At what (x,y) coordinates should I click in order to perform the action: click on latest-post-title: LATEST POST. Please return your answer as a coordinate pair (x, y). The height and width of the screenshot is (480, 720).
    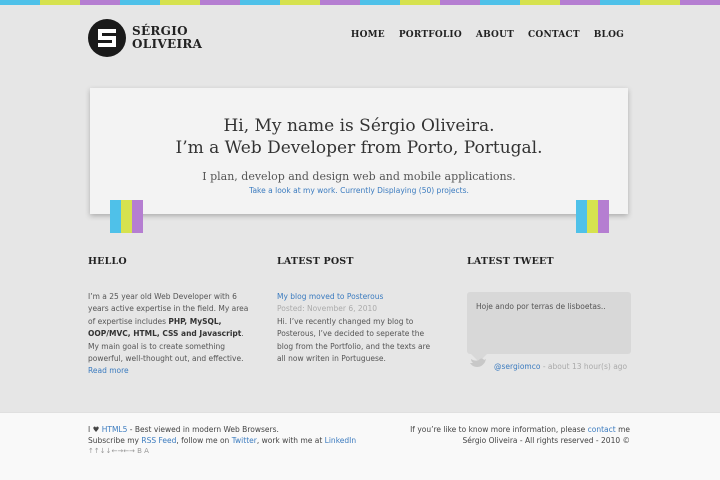
    Looking at the image, I should click on (315, 261).